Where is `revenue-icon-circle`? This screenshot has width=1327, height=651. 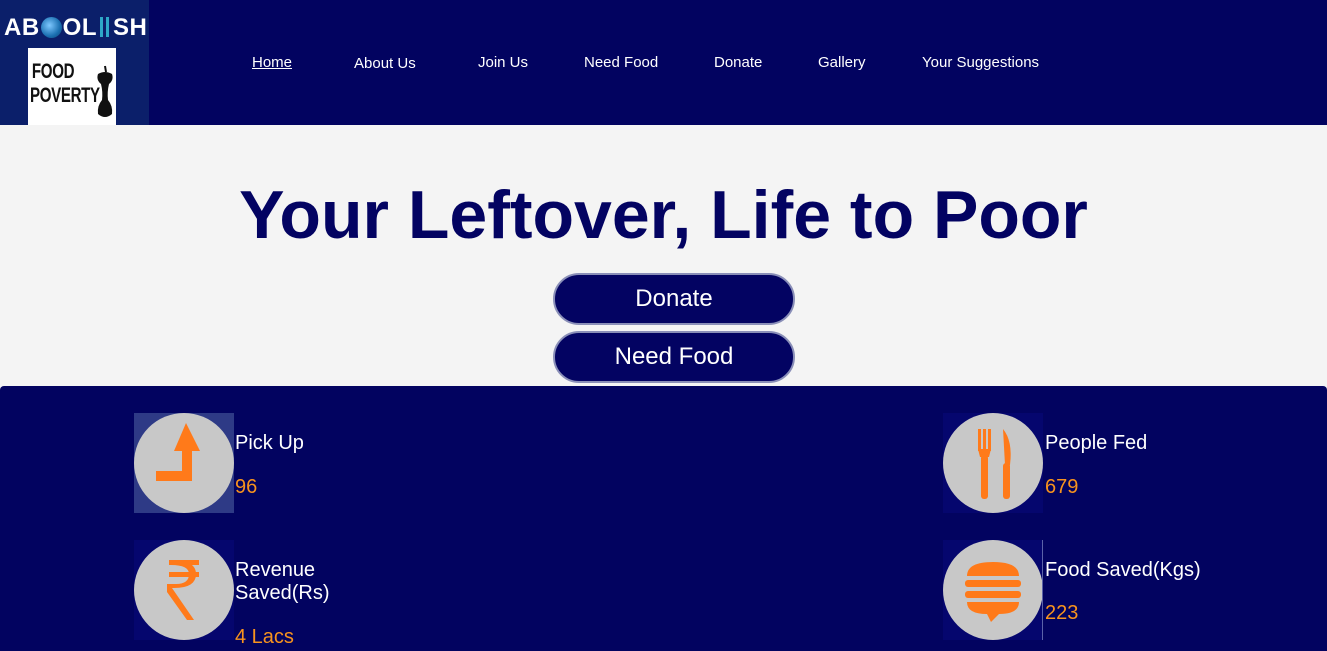 revenue-icon-circle is located at coordinates (184, 590).